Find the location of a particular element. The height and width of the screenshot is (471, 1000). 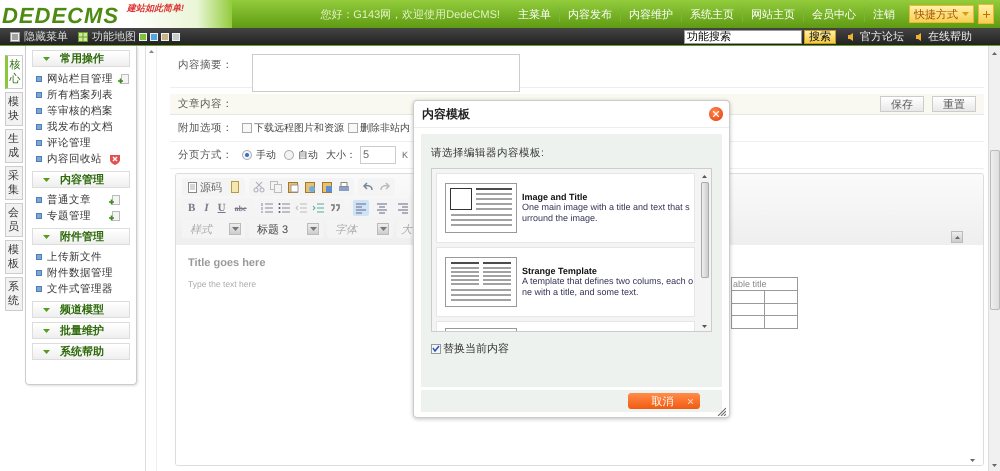

menu-item: 等审核的档案 is located at coordinates (80, 111).